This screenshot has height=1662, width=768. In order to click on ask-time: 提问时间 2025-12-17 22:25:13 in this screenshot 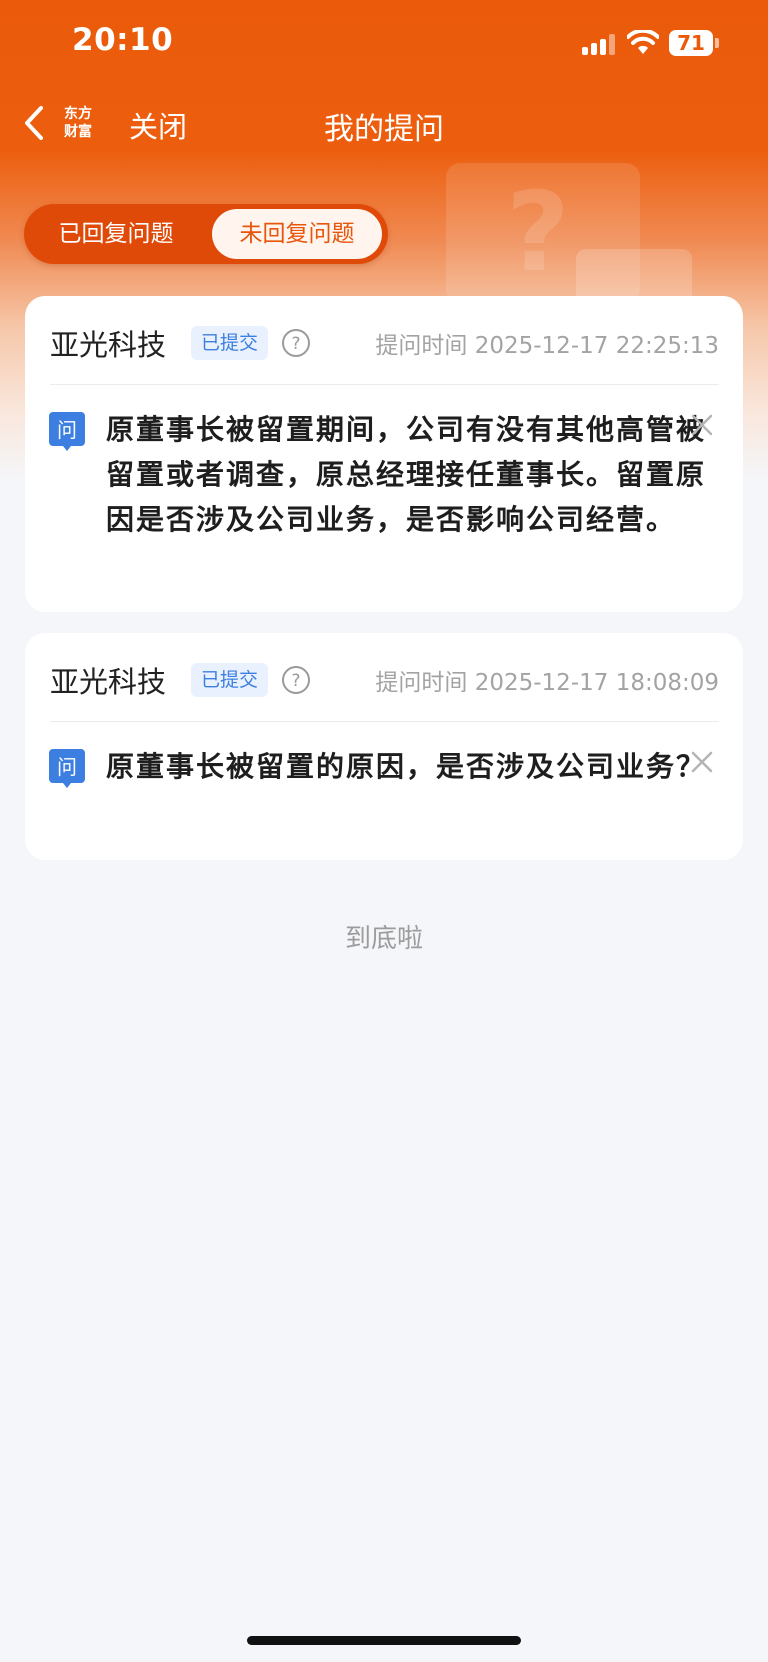, I will do `click(547, 346)`.